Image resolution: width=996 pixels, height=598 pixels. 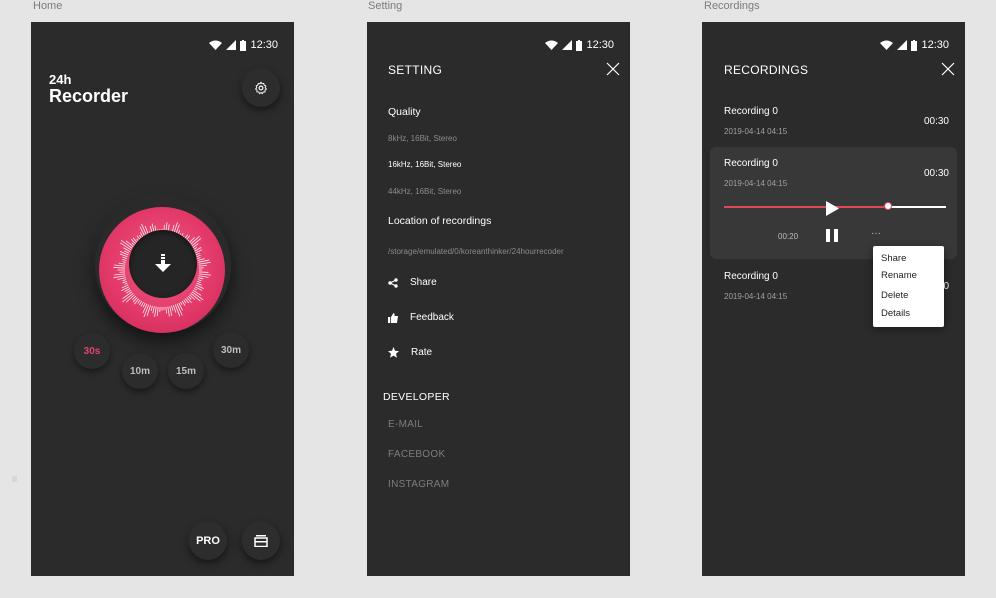 What do you see at coordinates (422, 352) in the screenshot?
I see `rate-label: Rate` at bounding box center [422, 352].